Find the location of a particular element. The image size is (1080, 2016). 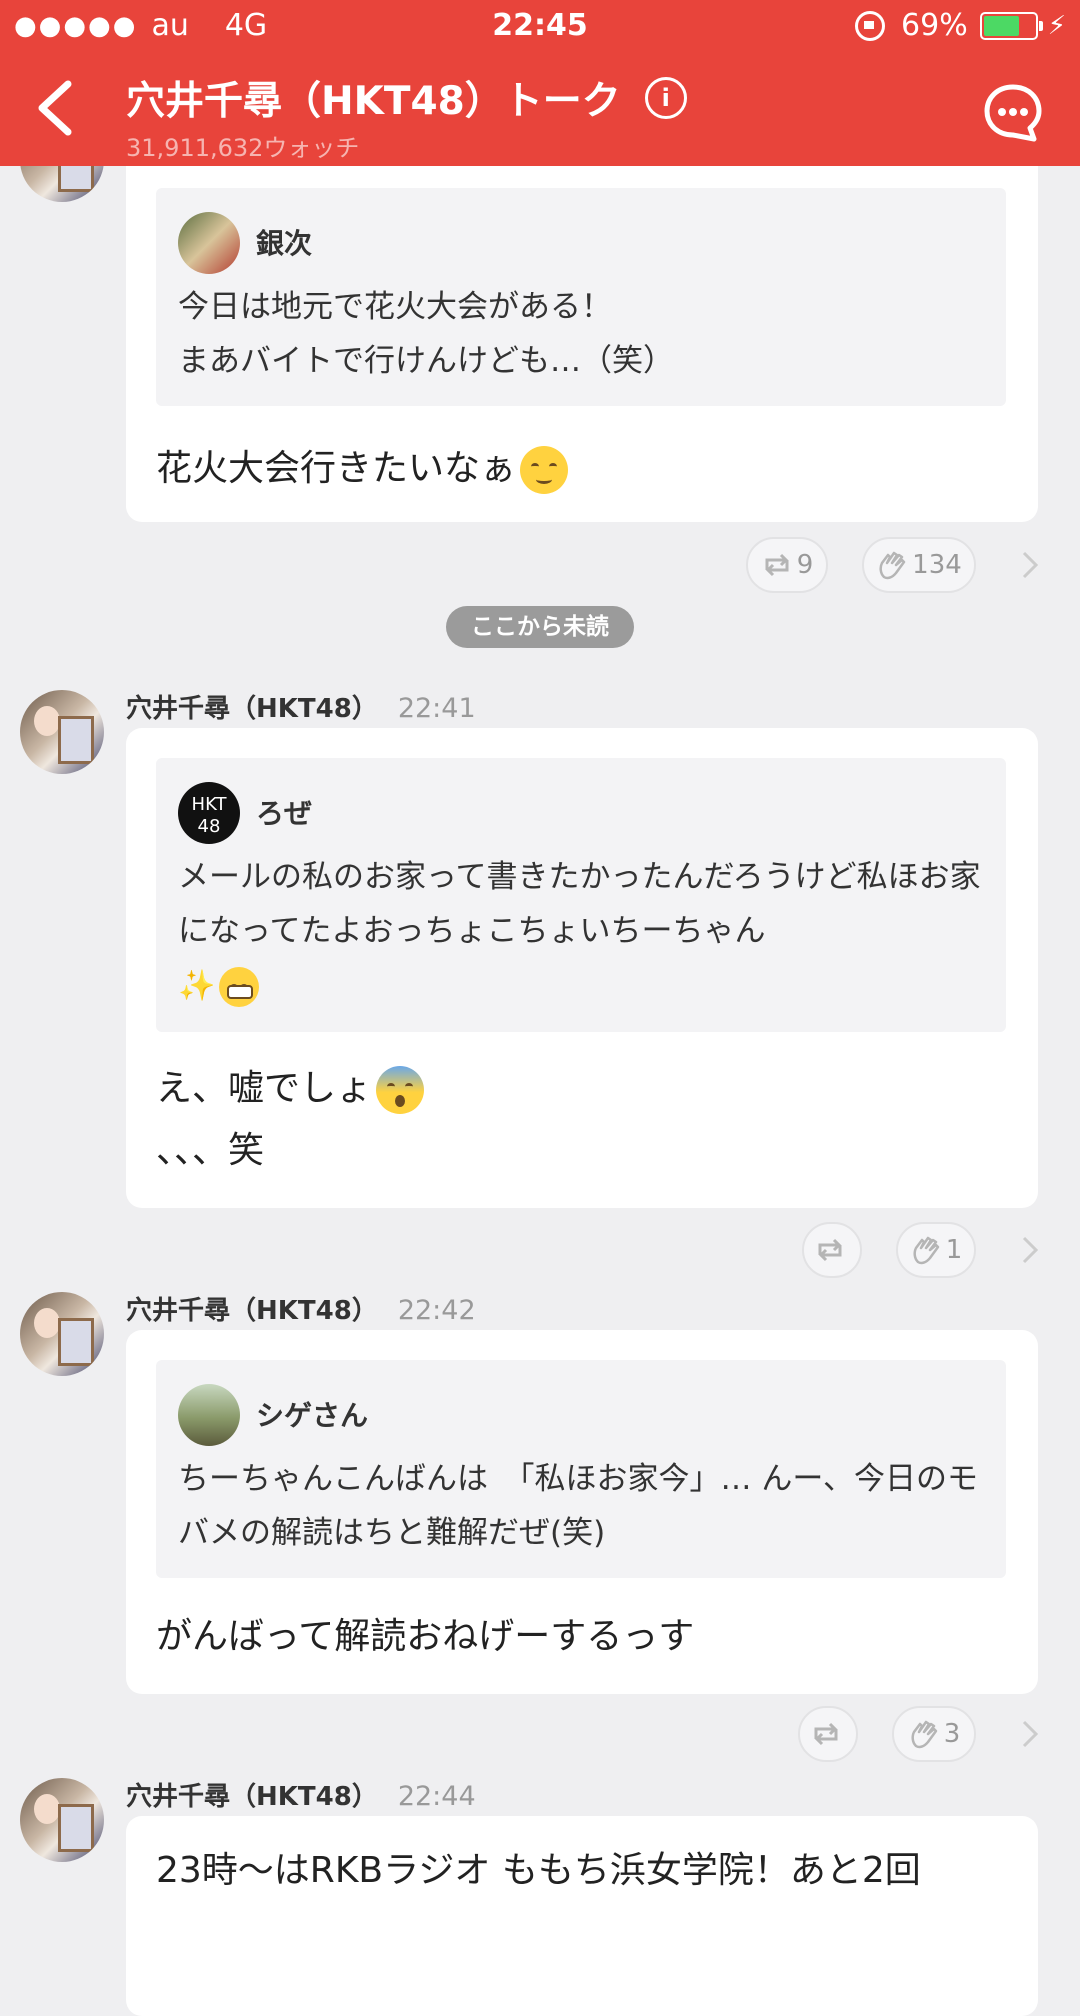

message-line: 、、、笑 is located at coordinates (210, 1150).